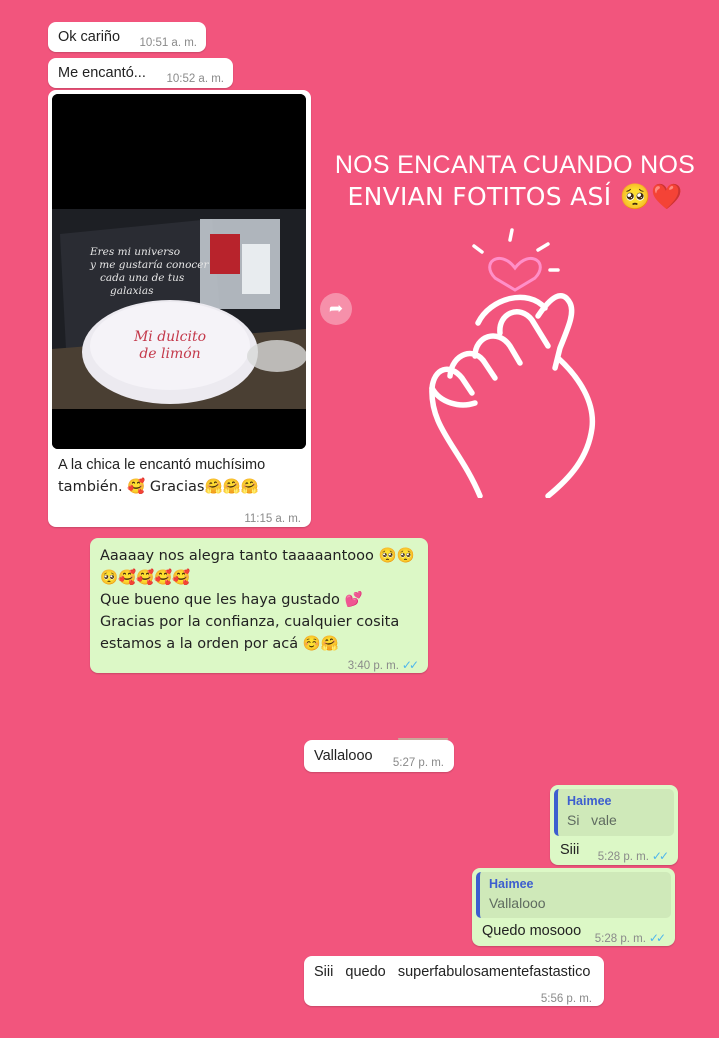 Image resolution: width=719 pixels, height=1038 pixels. I want to click on message-text: Quedo mosooo, so click(532, 931).